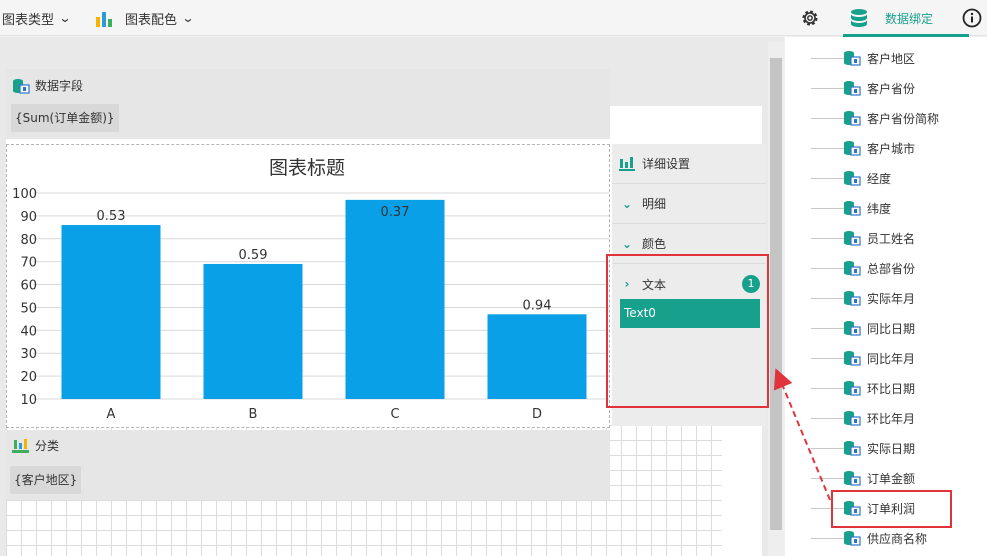 This screenshot has width=987, height=556. I want to click on field-item: 客户地区, so click(886, 58).